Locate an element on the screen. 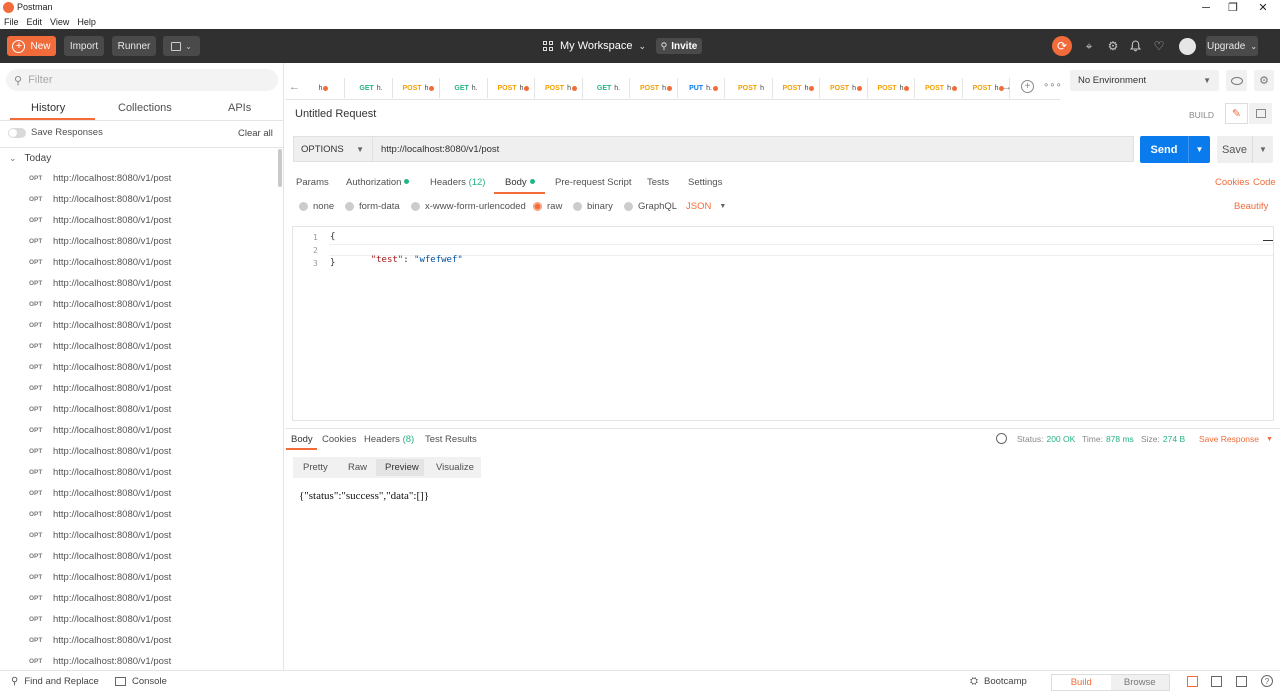  format-select: JSON ▼ is located at coordinates (706, 206).